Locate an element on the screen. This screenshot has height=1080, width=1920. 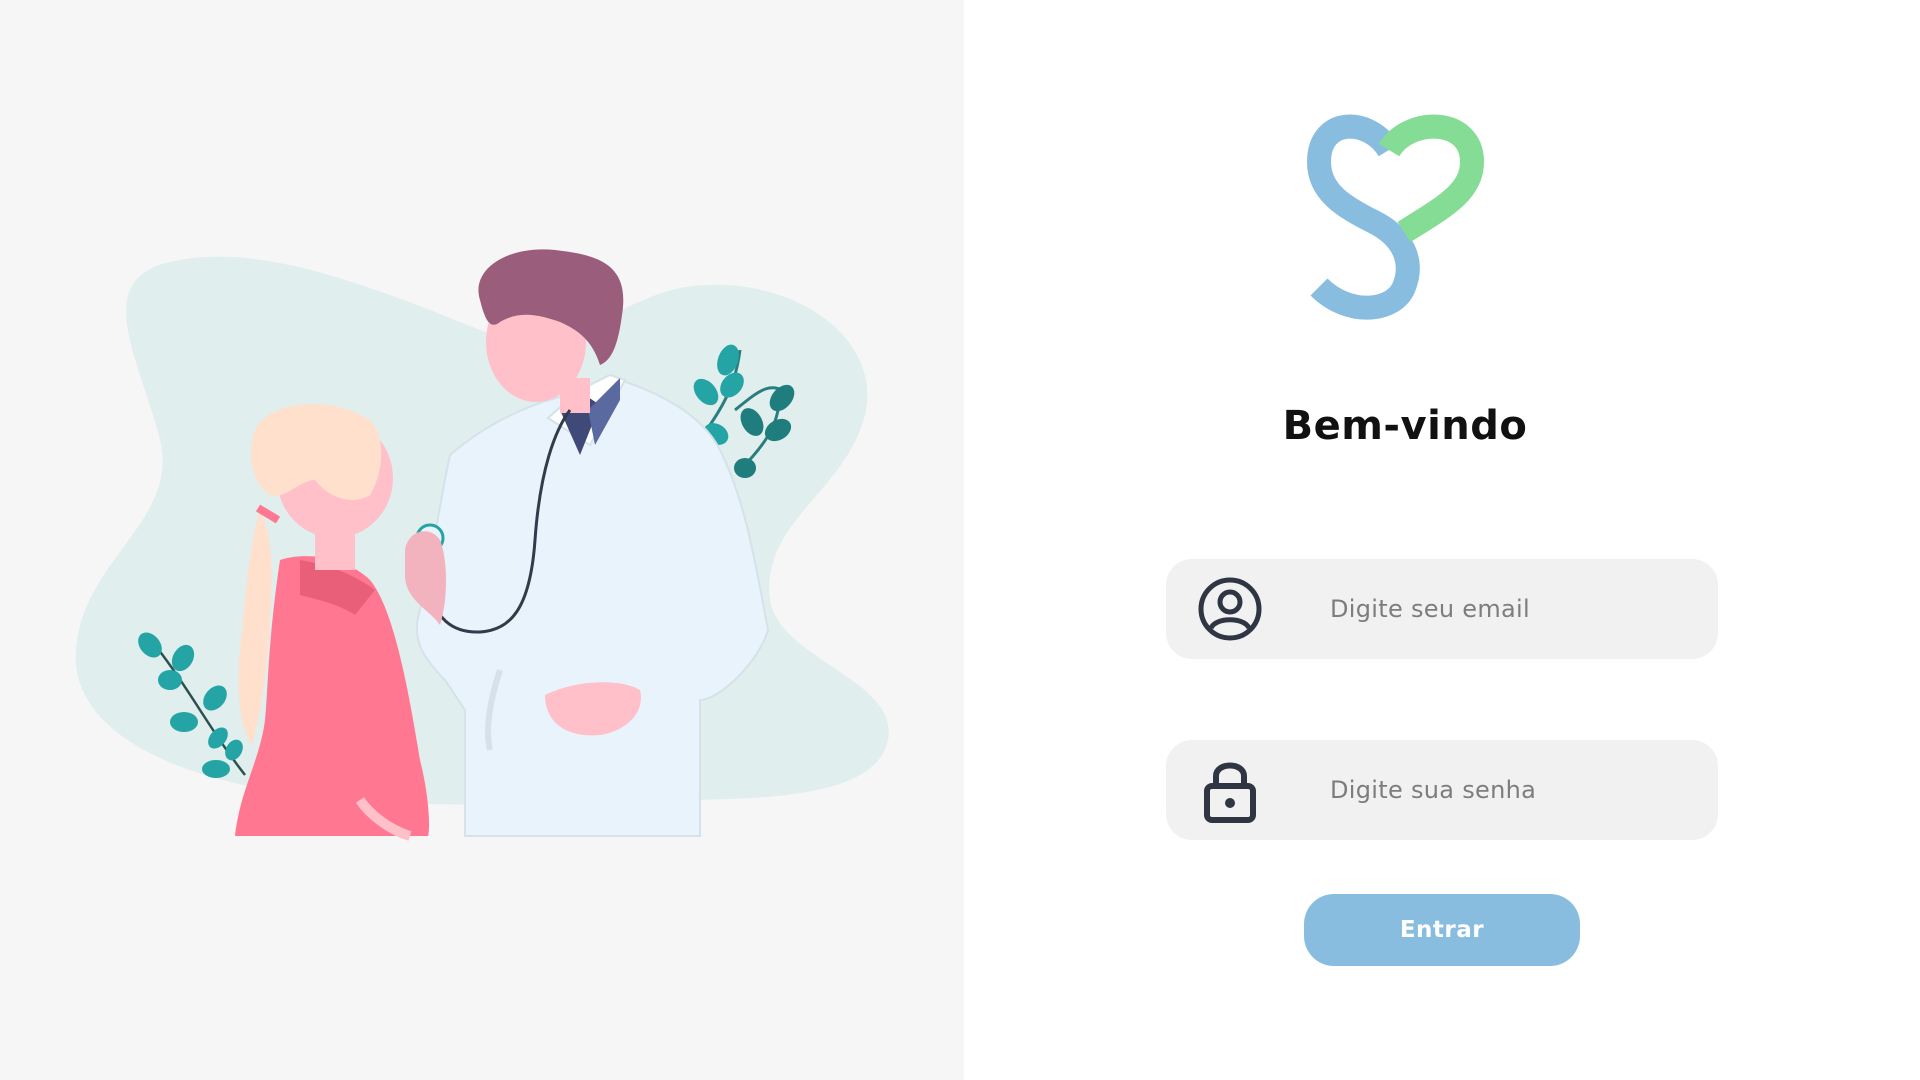
login-button: Entrar is located at coordinates (1442, 930).